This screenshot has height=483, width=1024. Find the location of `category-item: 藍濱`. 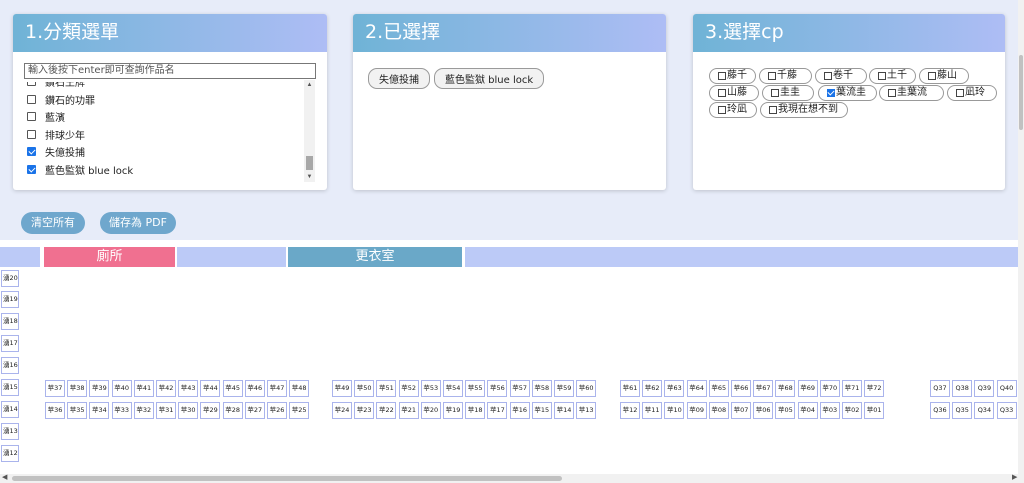

category-item: 藍濱 is located at coordinates (170, 117).